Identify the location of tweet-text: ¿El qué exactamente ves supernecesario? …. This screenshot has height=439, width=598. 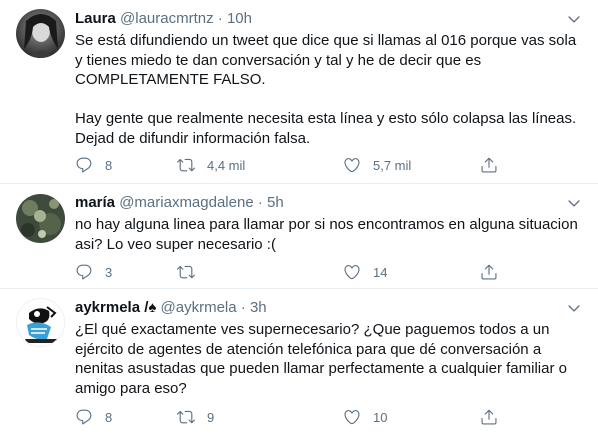
(321, 359).